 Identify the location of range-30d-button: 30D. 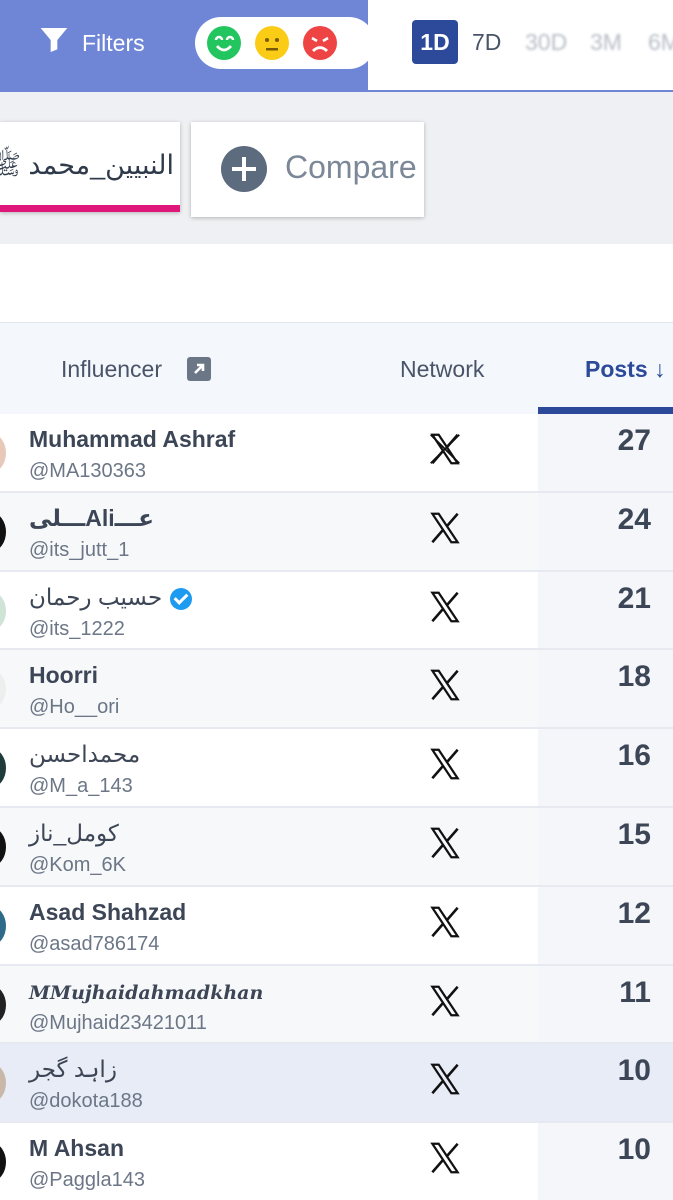
(546, 42).